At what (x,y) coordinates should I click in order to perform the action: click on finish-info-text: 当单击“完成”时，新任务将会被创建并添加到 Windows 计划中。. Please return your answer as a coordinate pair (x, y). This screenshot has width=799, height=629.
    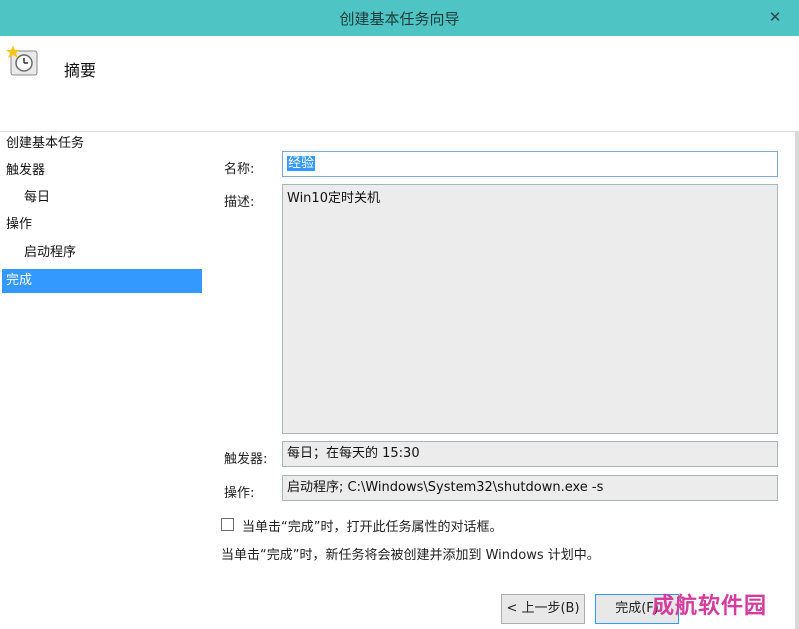
    Looking at the image, I should click on (410, 555).